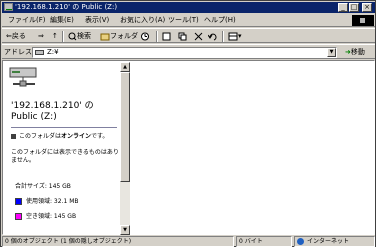 This screenshot has height=247, width=376. I want to click on up-button: ↑, so click(55, 36).